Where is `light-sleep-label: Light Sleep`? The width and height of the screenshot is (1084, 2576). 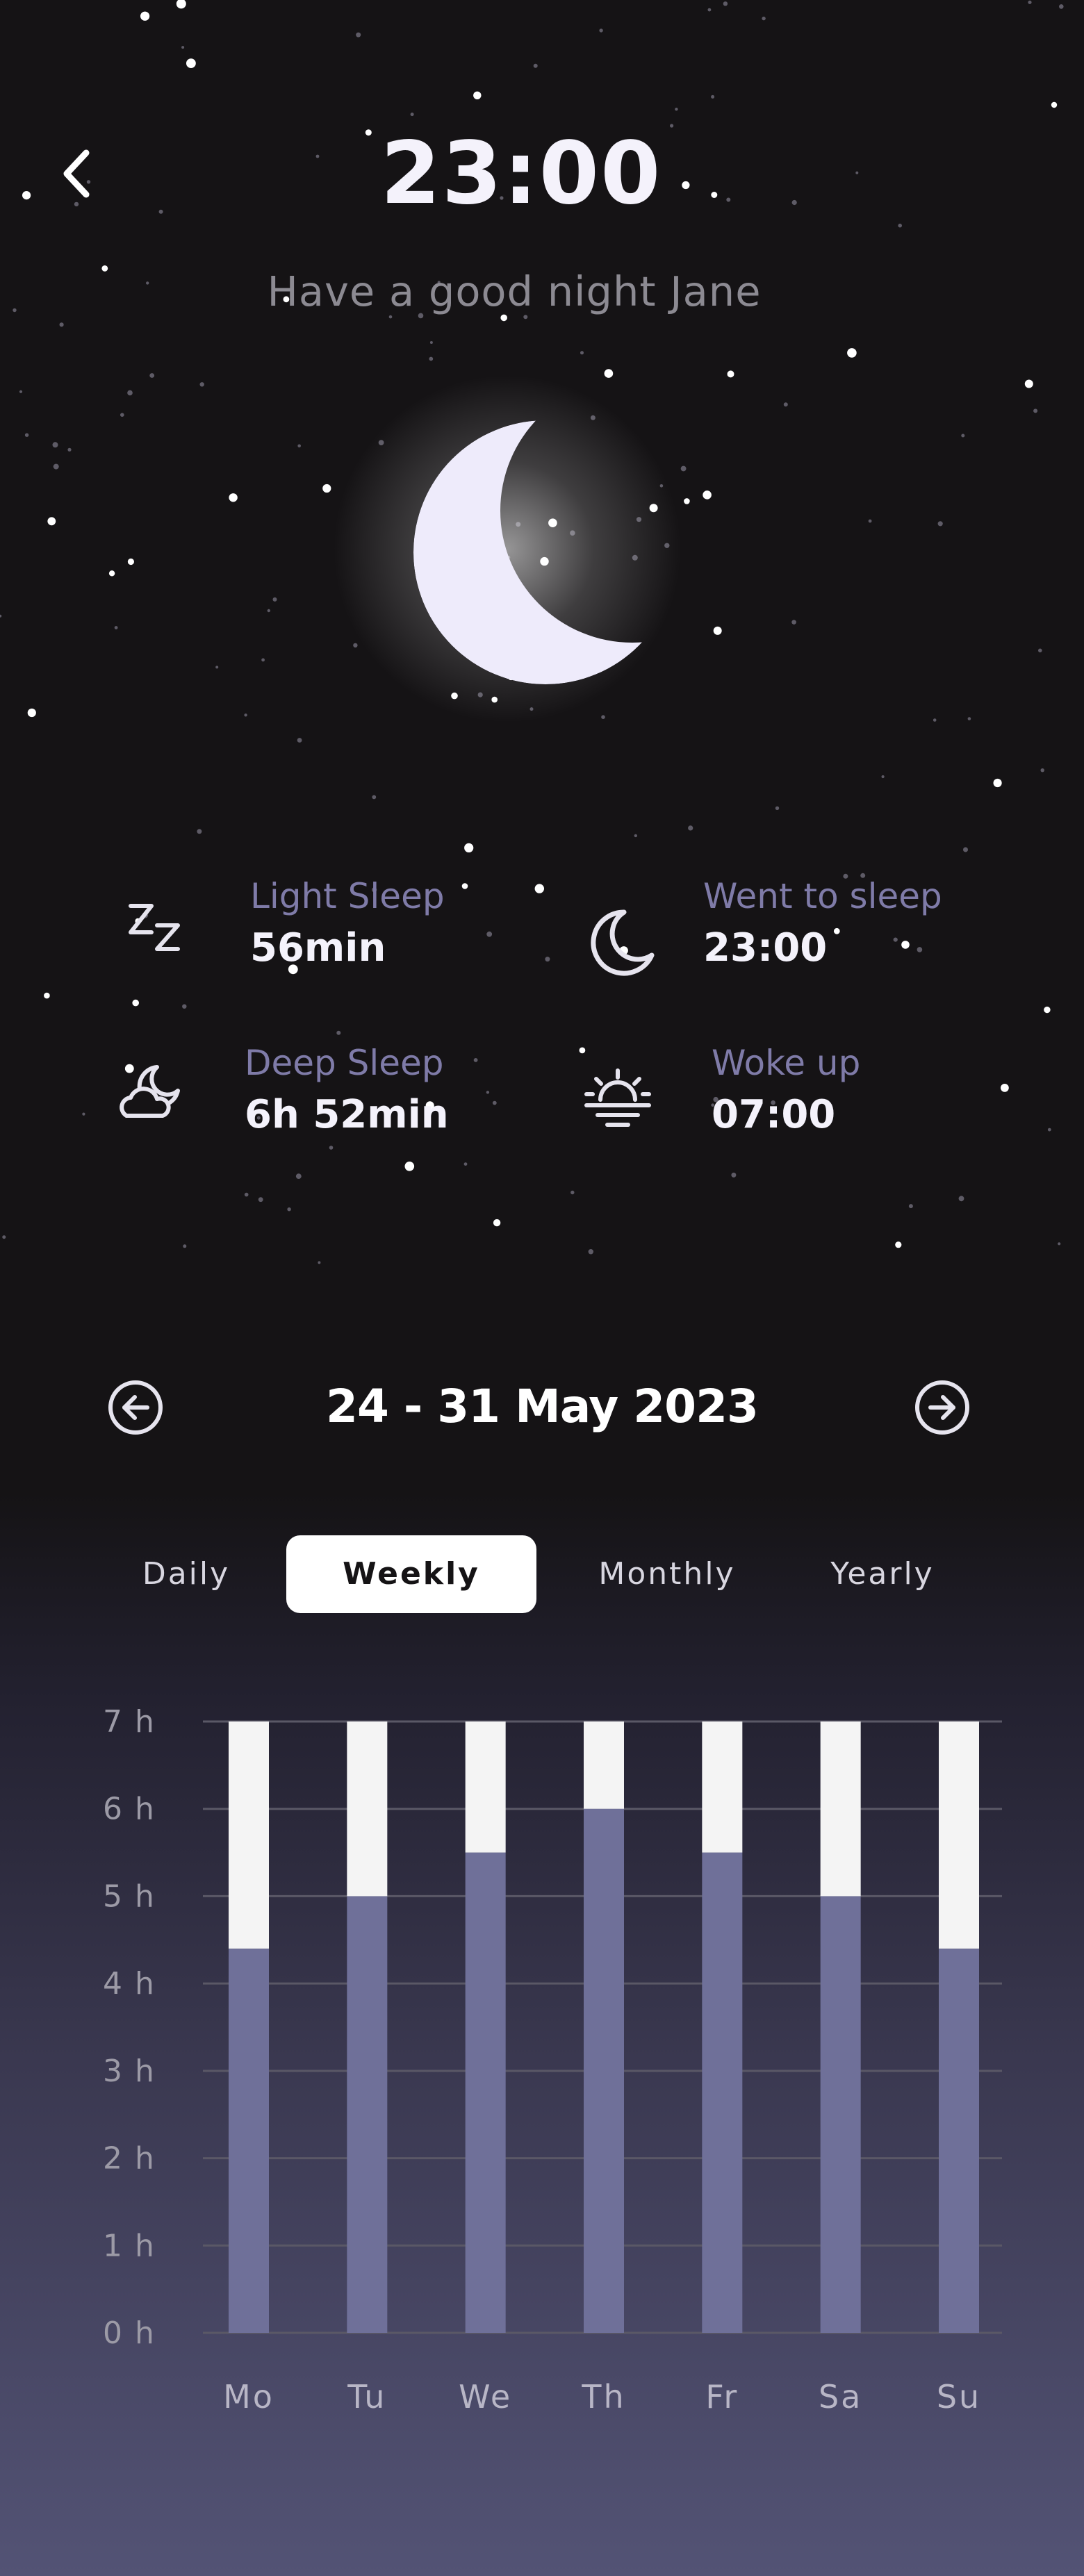 light-sleep-label: Light Sleep is located at coordinates (347, 896).